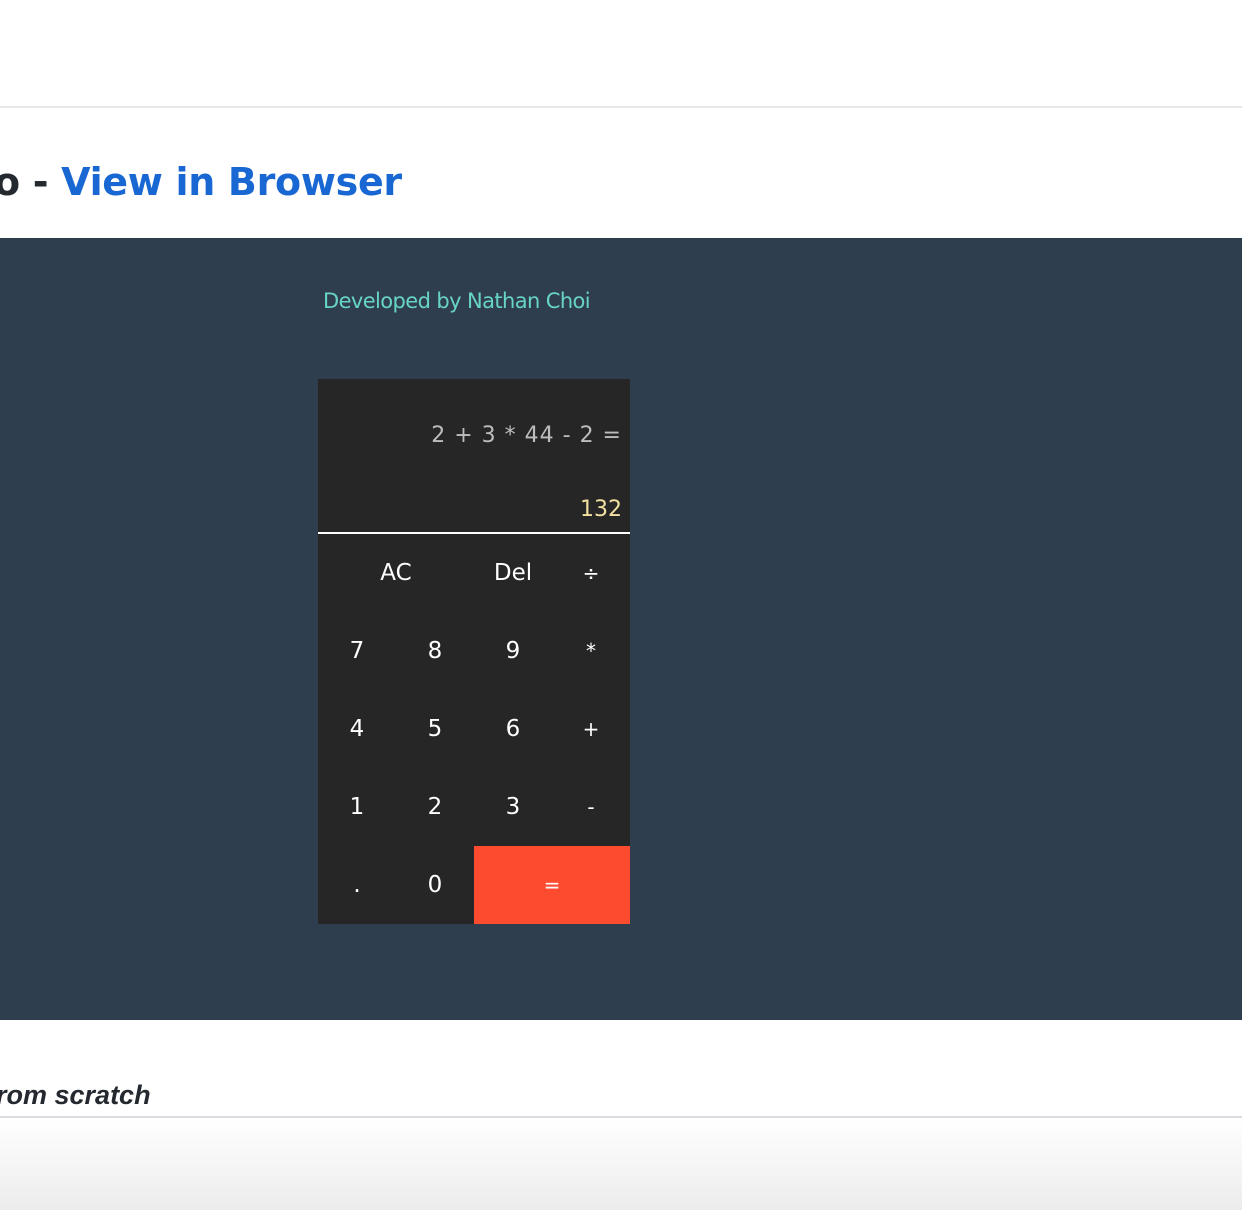 This screenshot has width=1242, height=1210. I want to click on equals-button: =, so click(552, 885).